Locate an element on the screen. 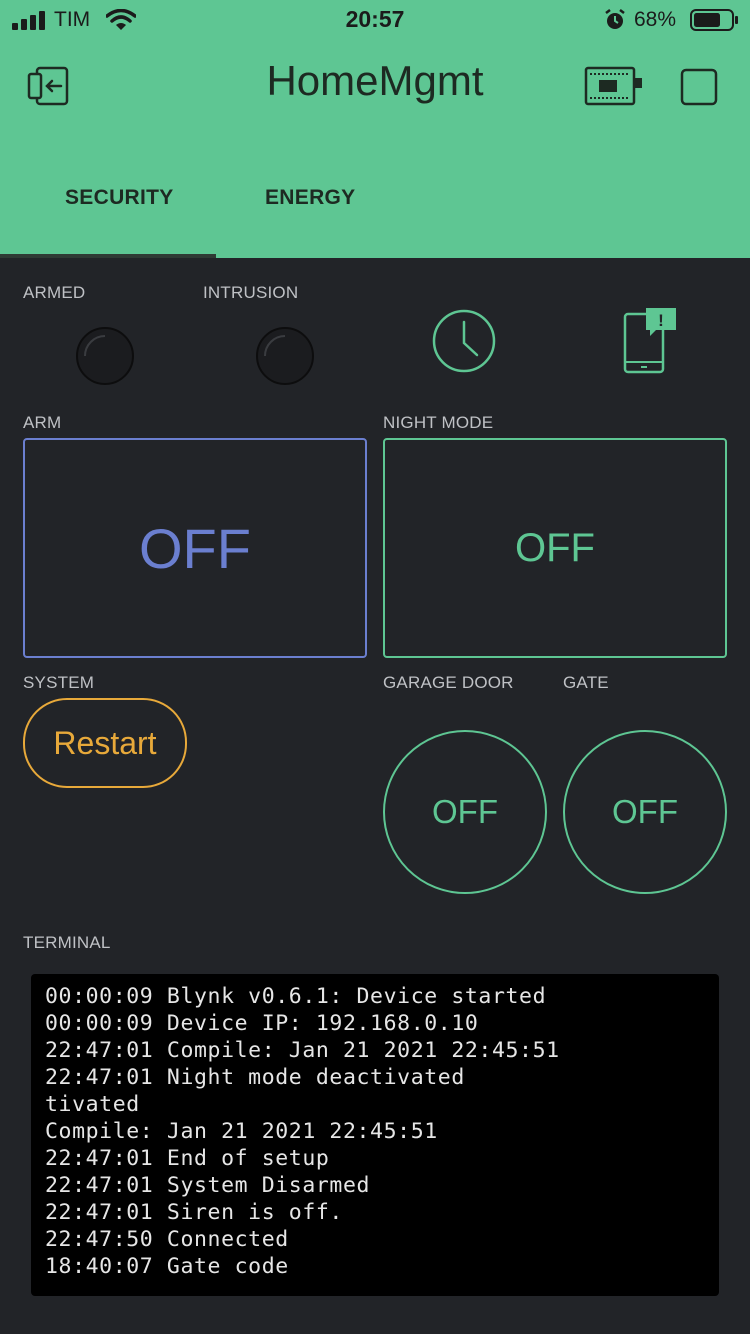 This screenshot has width=750, height=1334. garage-door-button: OFF is located at coordinates (465, 812).